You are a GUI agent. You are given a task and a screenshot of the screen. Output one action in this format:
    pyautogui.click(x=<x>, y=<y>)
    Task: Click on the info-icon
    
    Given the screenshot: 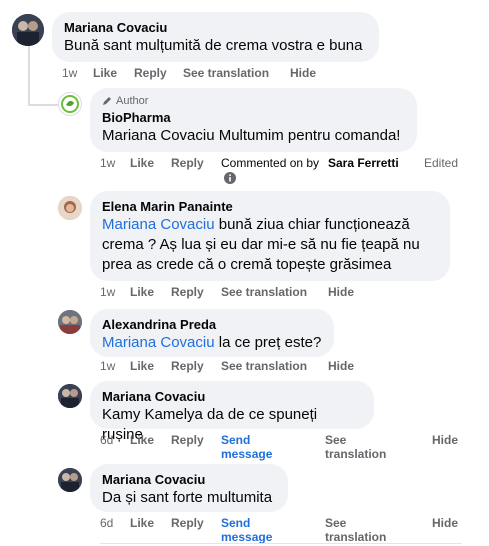 What is the action you would take?
    pyautogui.click(x=230, y=179)
    